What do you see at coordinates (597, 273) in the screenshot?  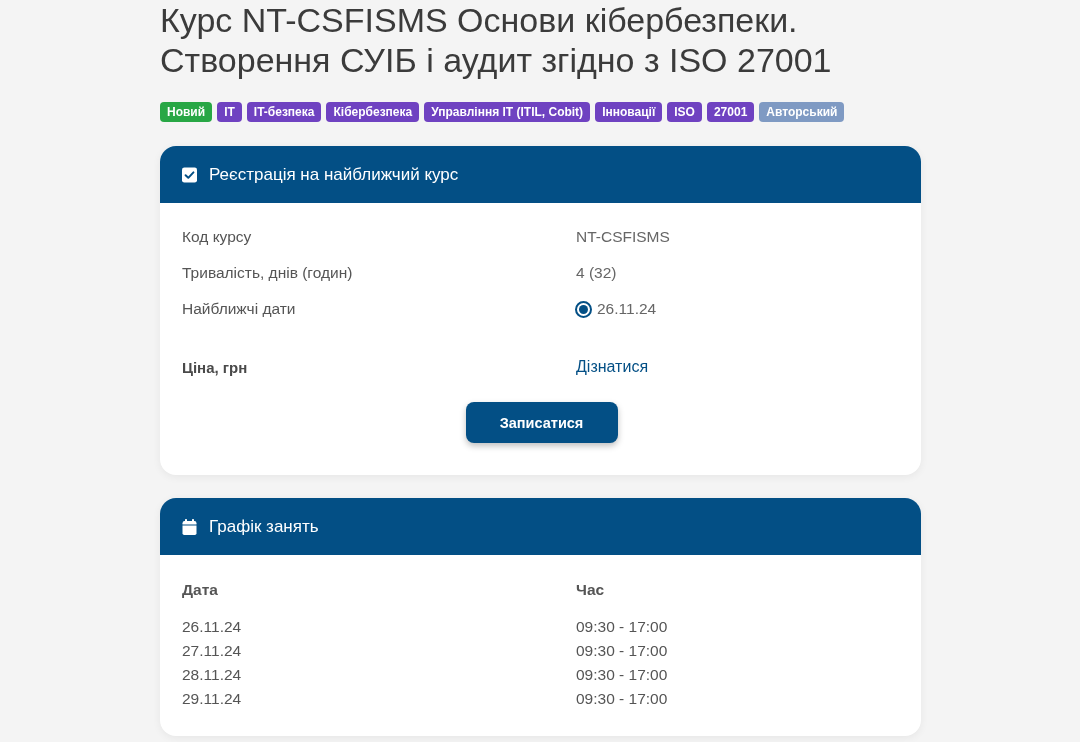 I see `field-value: 4 (32)` at bounding box center [597, 273].